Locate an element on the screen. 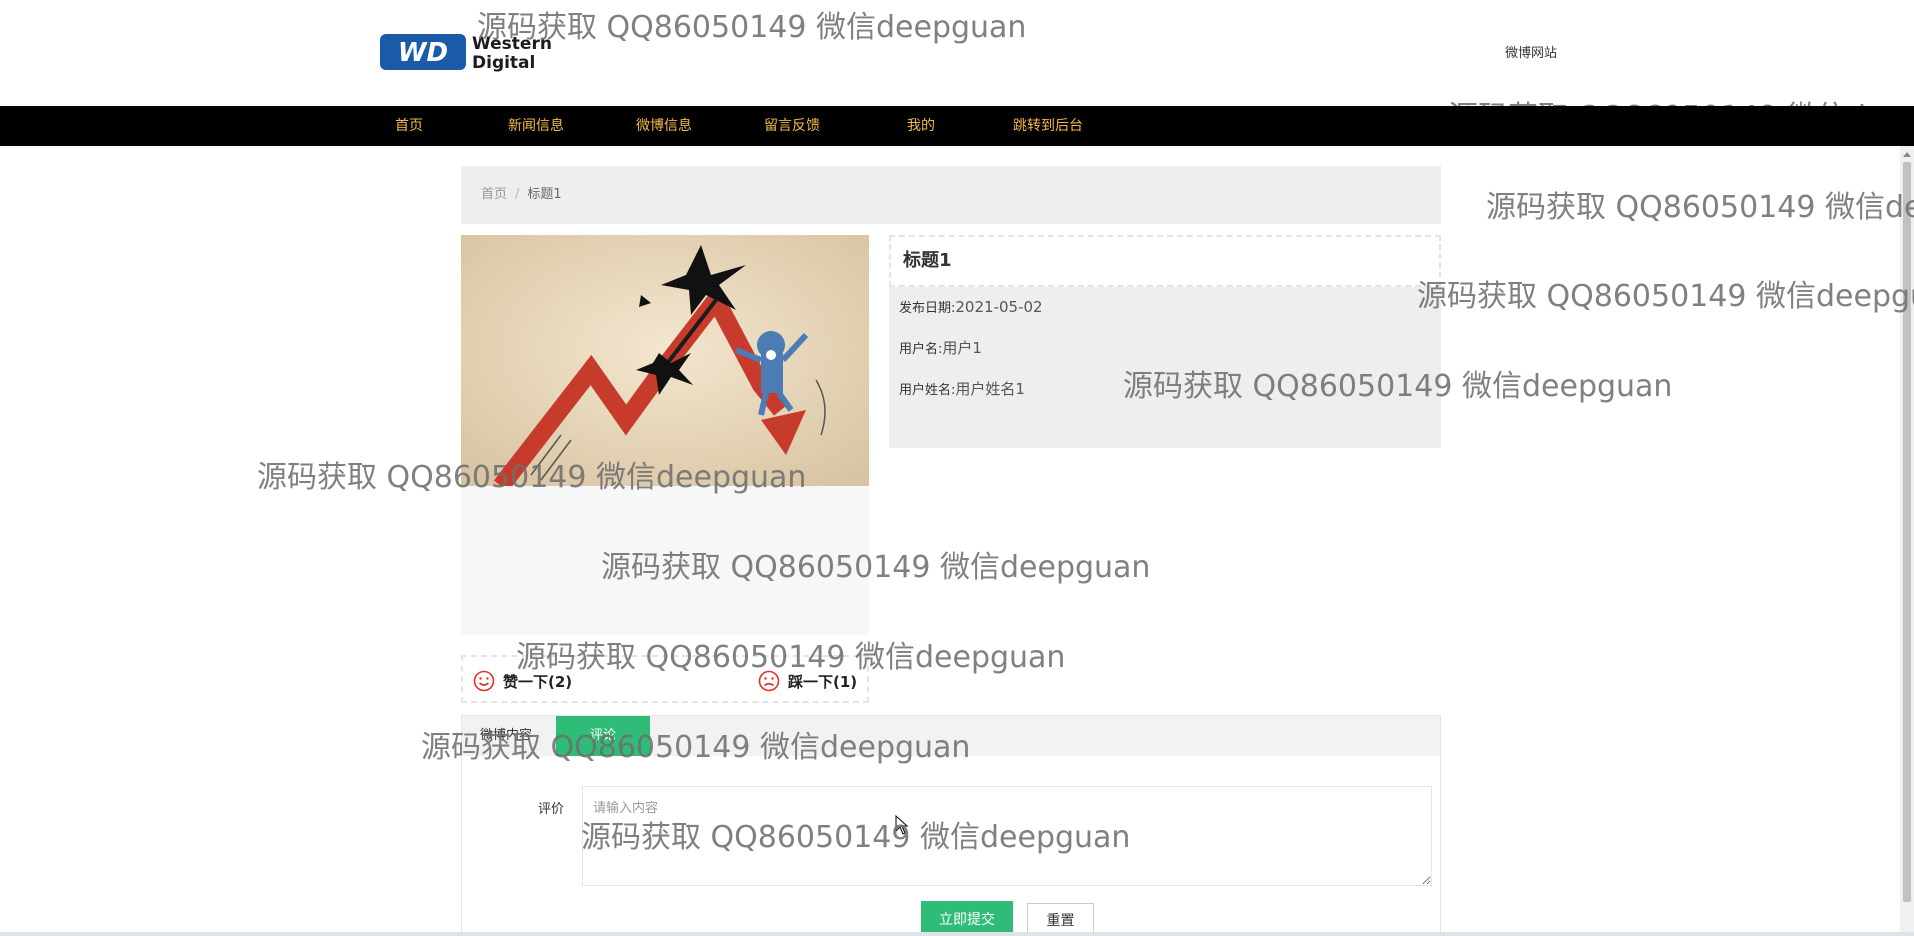  smile-icon is located at coordinates (484, 681).